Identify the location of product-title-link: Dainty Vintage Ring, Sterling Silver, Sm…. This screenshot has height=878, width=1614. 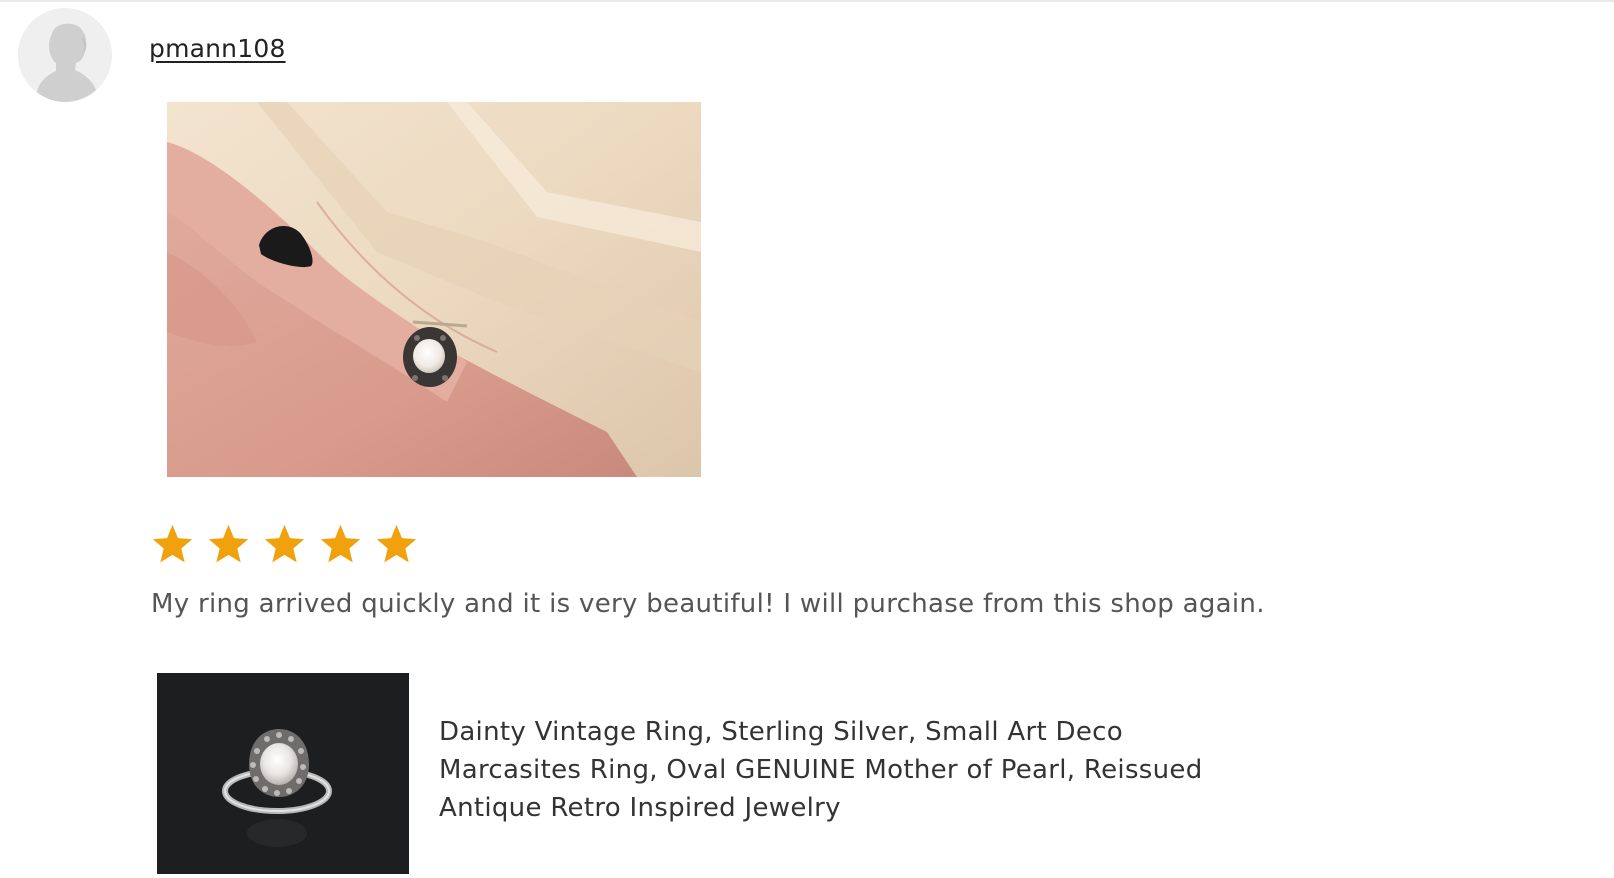
(839, 770).